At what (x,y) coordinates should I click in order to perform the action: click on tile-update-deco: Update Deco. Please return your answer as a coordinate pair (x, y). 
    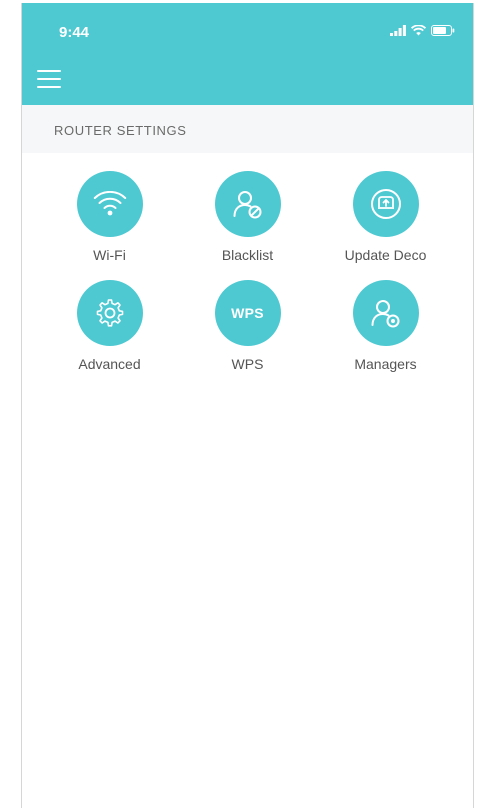
    Looking at the image, I should click on (386, 225).